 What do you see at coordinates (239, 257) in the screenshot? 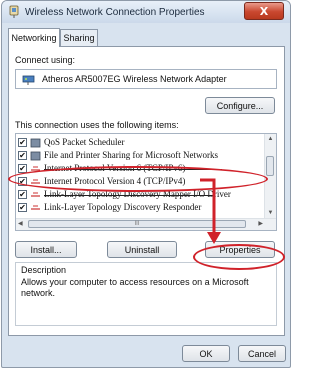
I see `annotation-ellipse-properties` at bounding box center [239, 257].